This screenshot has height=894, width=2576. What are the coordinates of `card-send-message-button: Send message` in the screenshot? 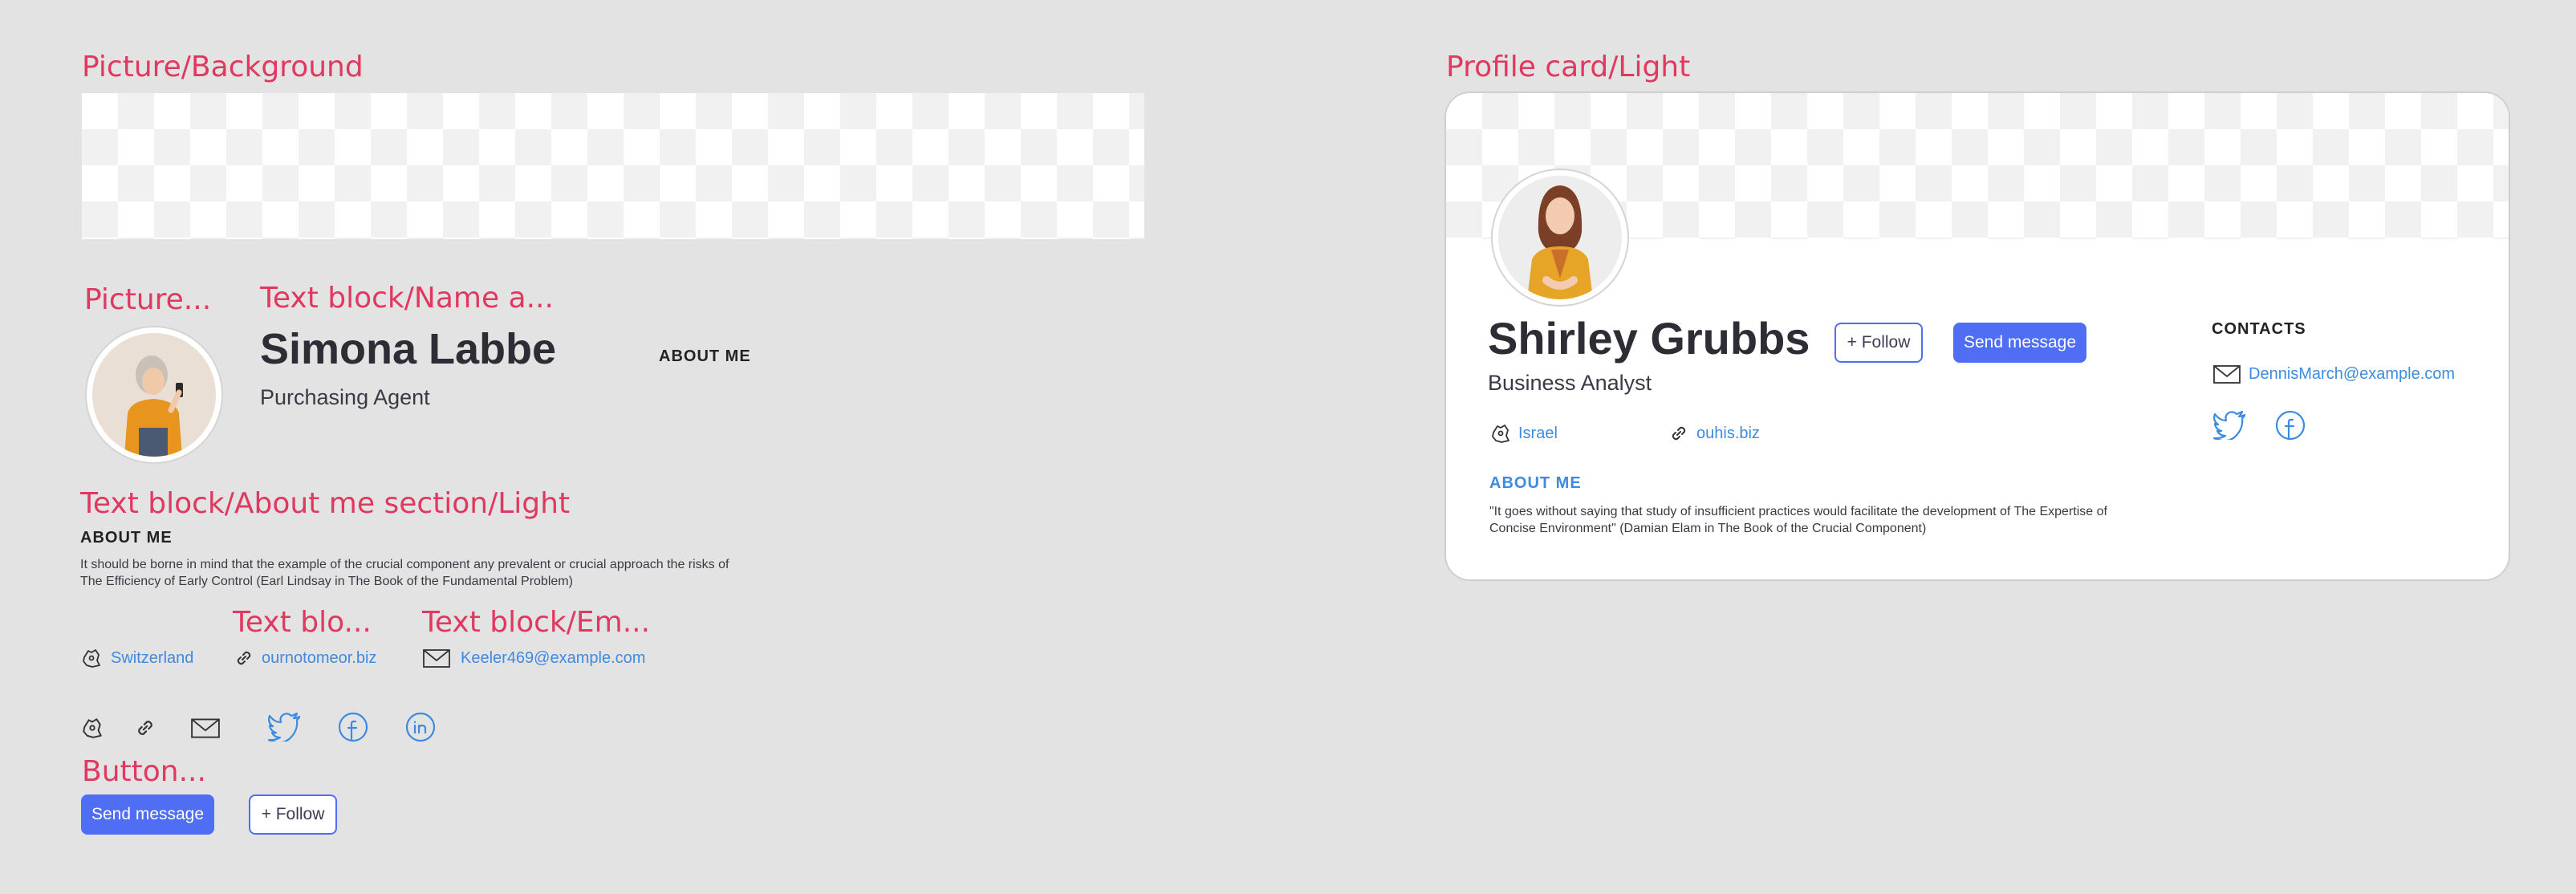 It's located at (2019, 343).